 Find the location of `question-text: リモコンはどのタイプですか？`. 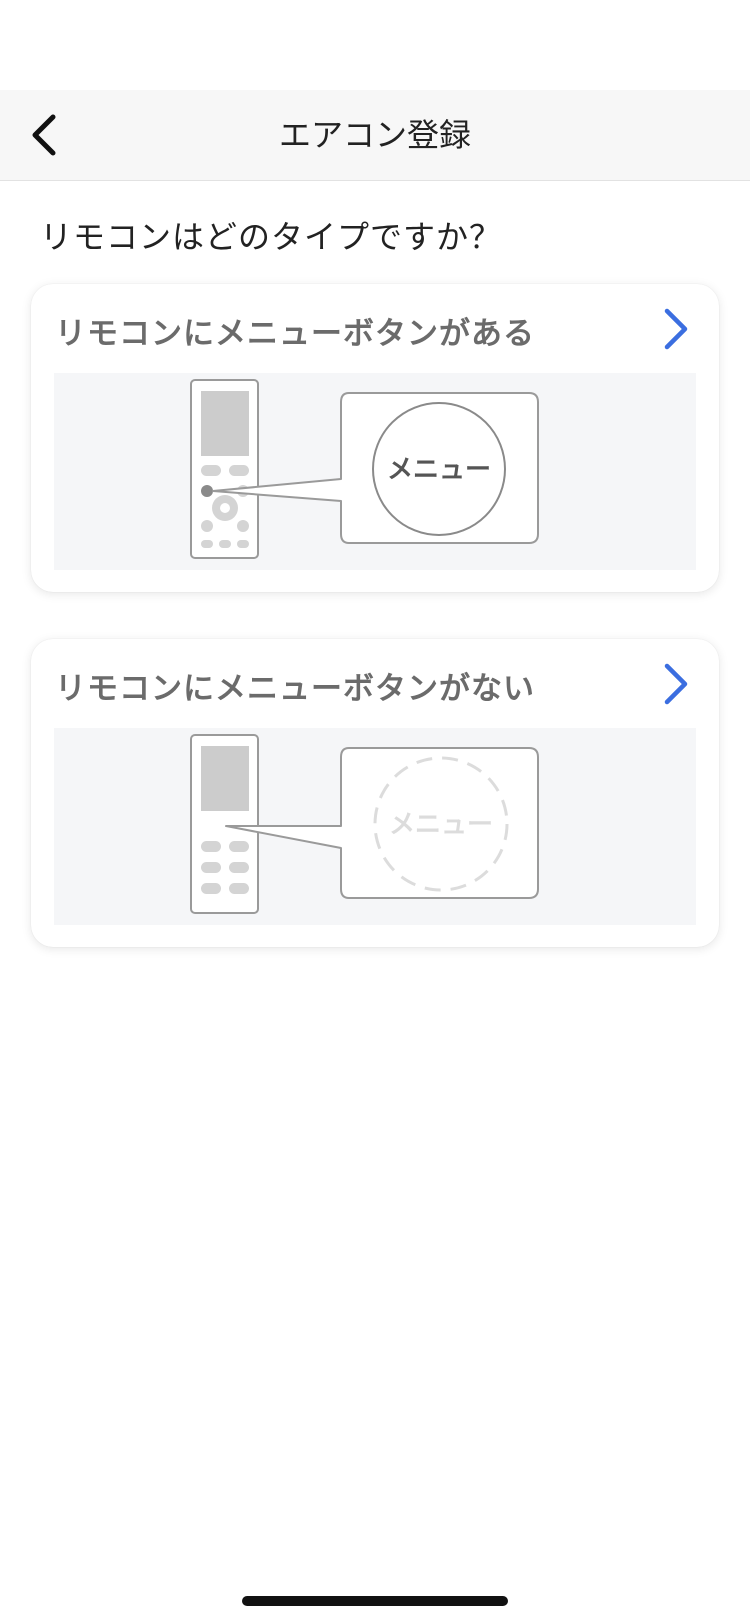

question-text: リモコンはどのタイプですか？ is located at coordinates (271, 237).